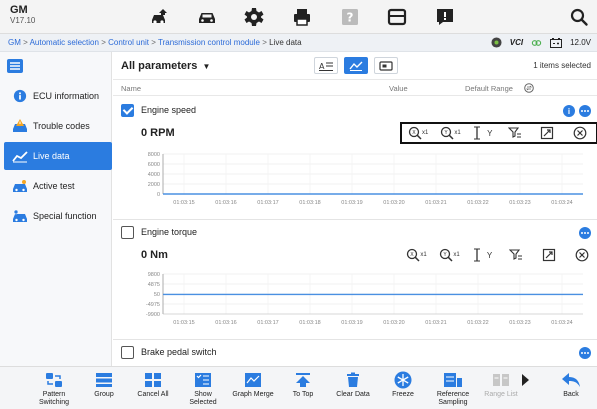  I want to click on parameter-filter-dropdown: All parameters ▼, so click(165, 66).